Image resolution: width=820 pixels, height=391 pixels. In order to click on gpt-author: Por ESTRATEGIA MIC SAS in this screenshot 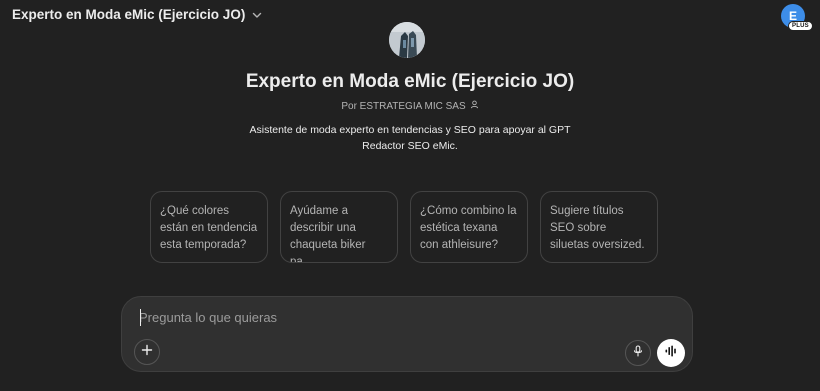, I will do `click(410, 106)`.